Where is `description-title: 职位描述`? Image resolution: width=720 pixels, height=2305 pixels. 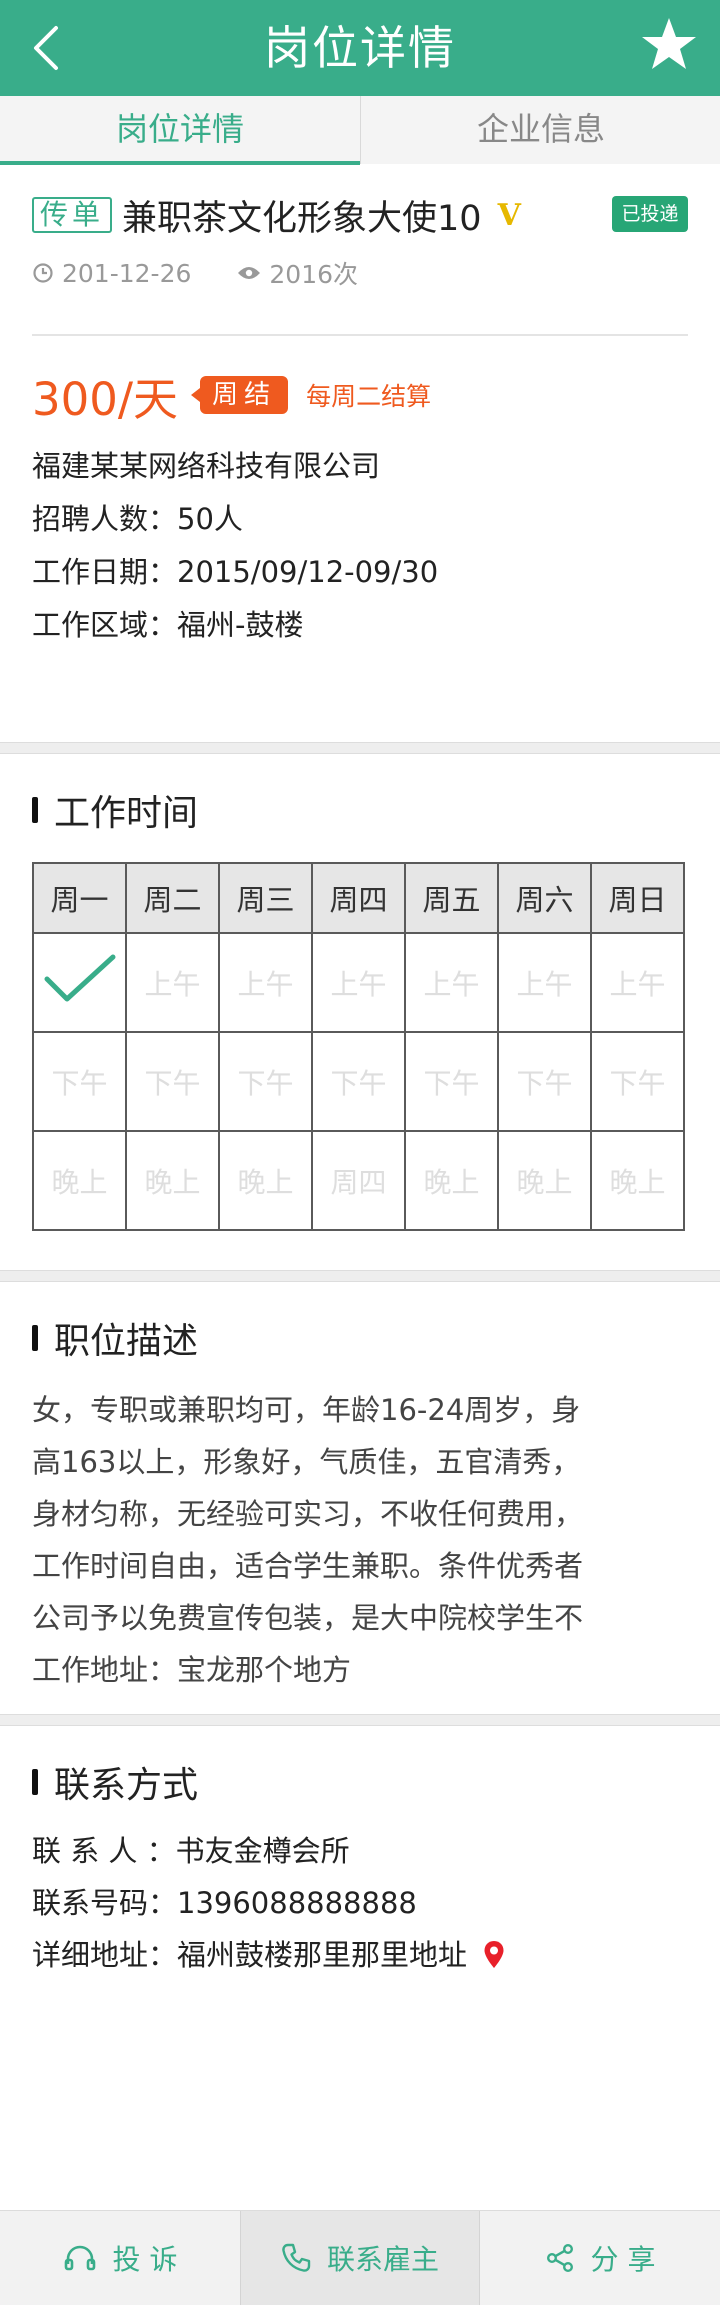
description-title: 职位描述 is located at coordinates (126, 1341).